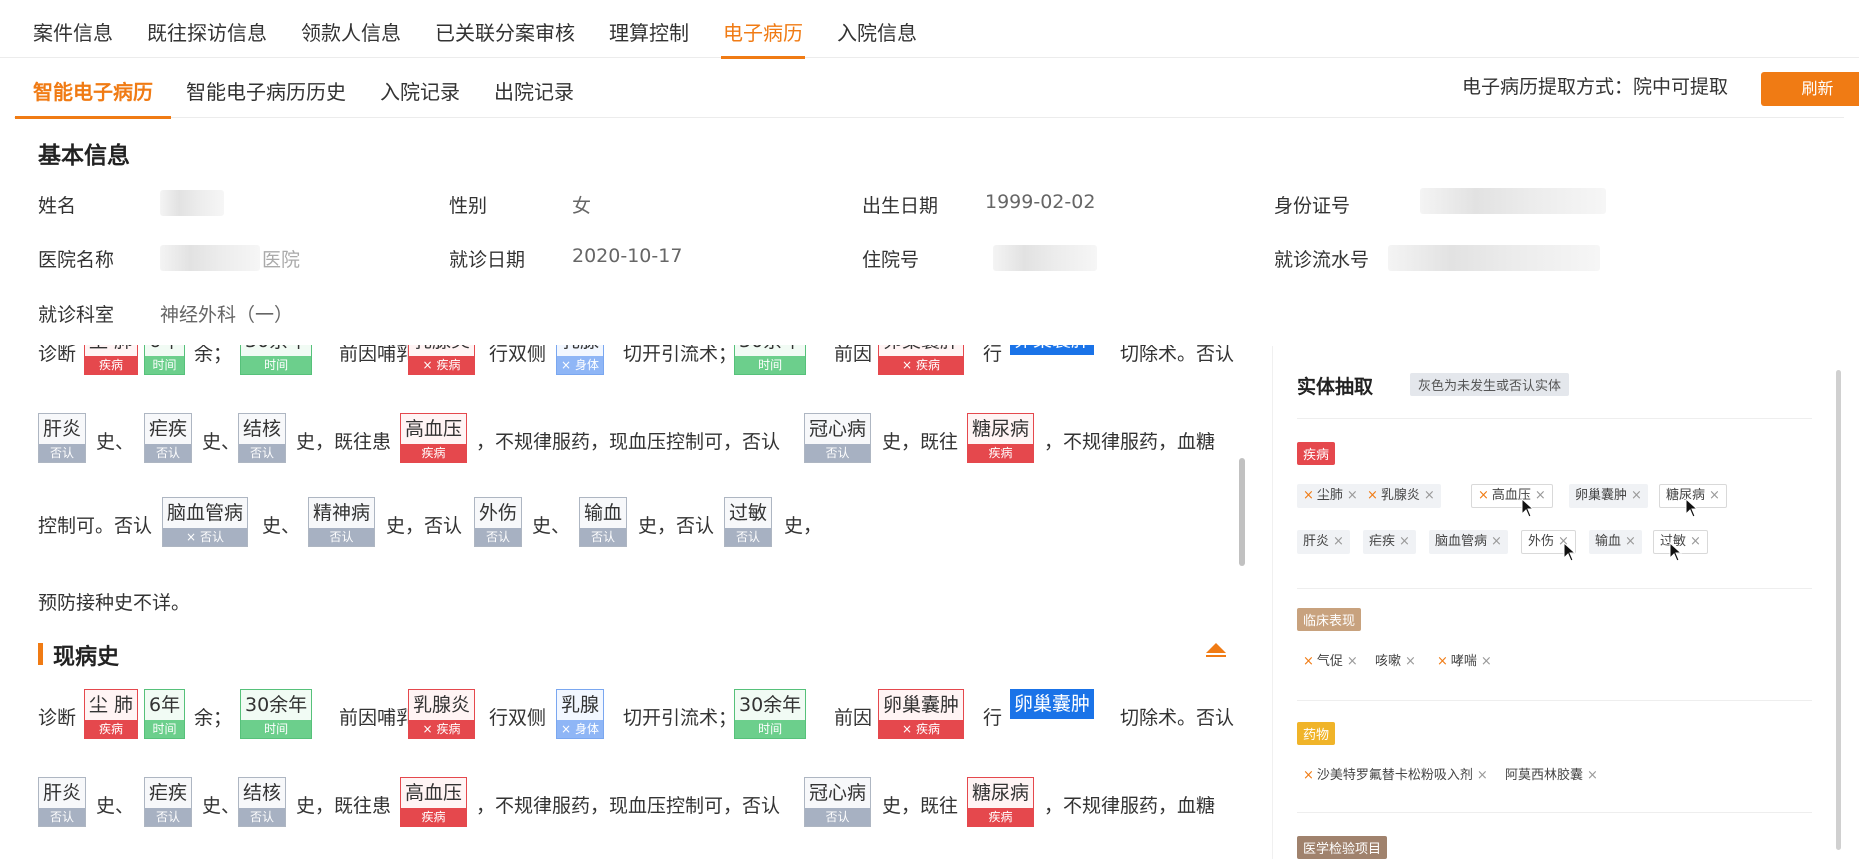 The width and height of the screenshot is (1859, 859). What do you see at coordinates (748, 522) in the screenshot?
I see `entity-allergy: 过敏 否认` at bounding box center [748, 522].